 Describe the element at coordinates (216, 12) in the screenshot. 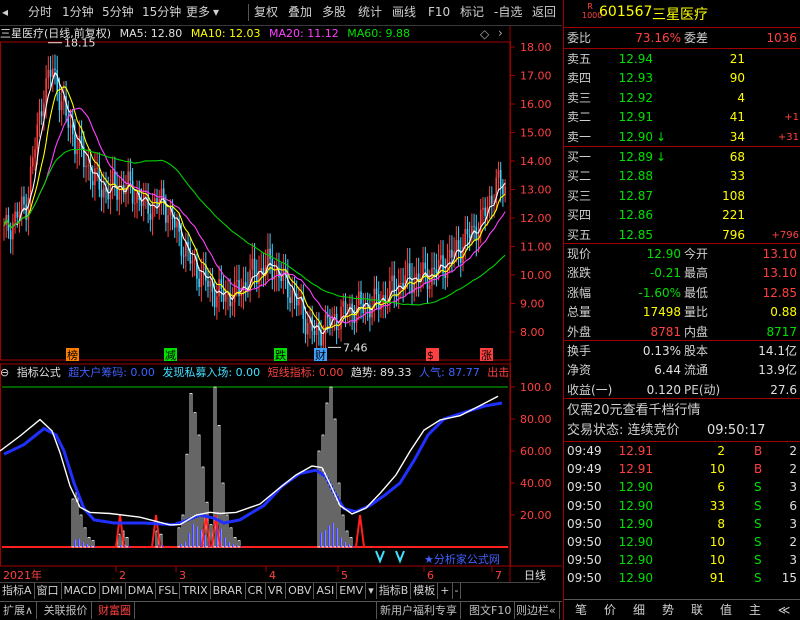

I see `dropdown-icon: ▾` at that location.